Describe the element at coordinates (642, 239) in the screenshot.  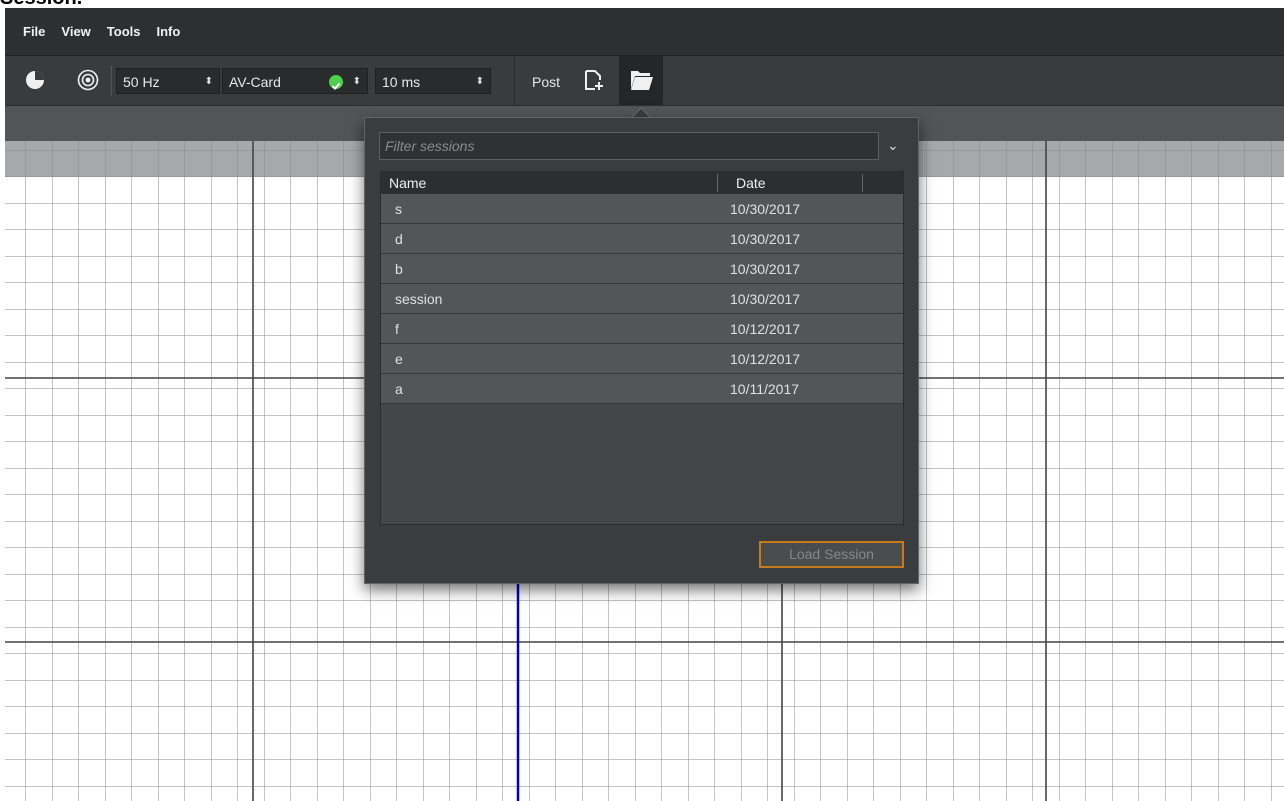
I see `table-row: d 10/30/2017` at that location.